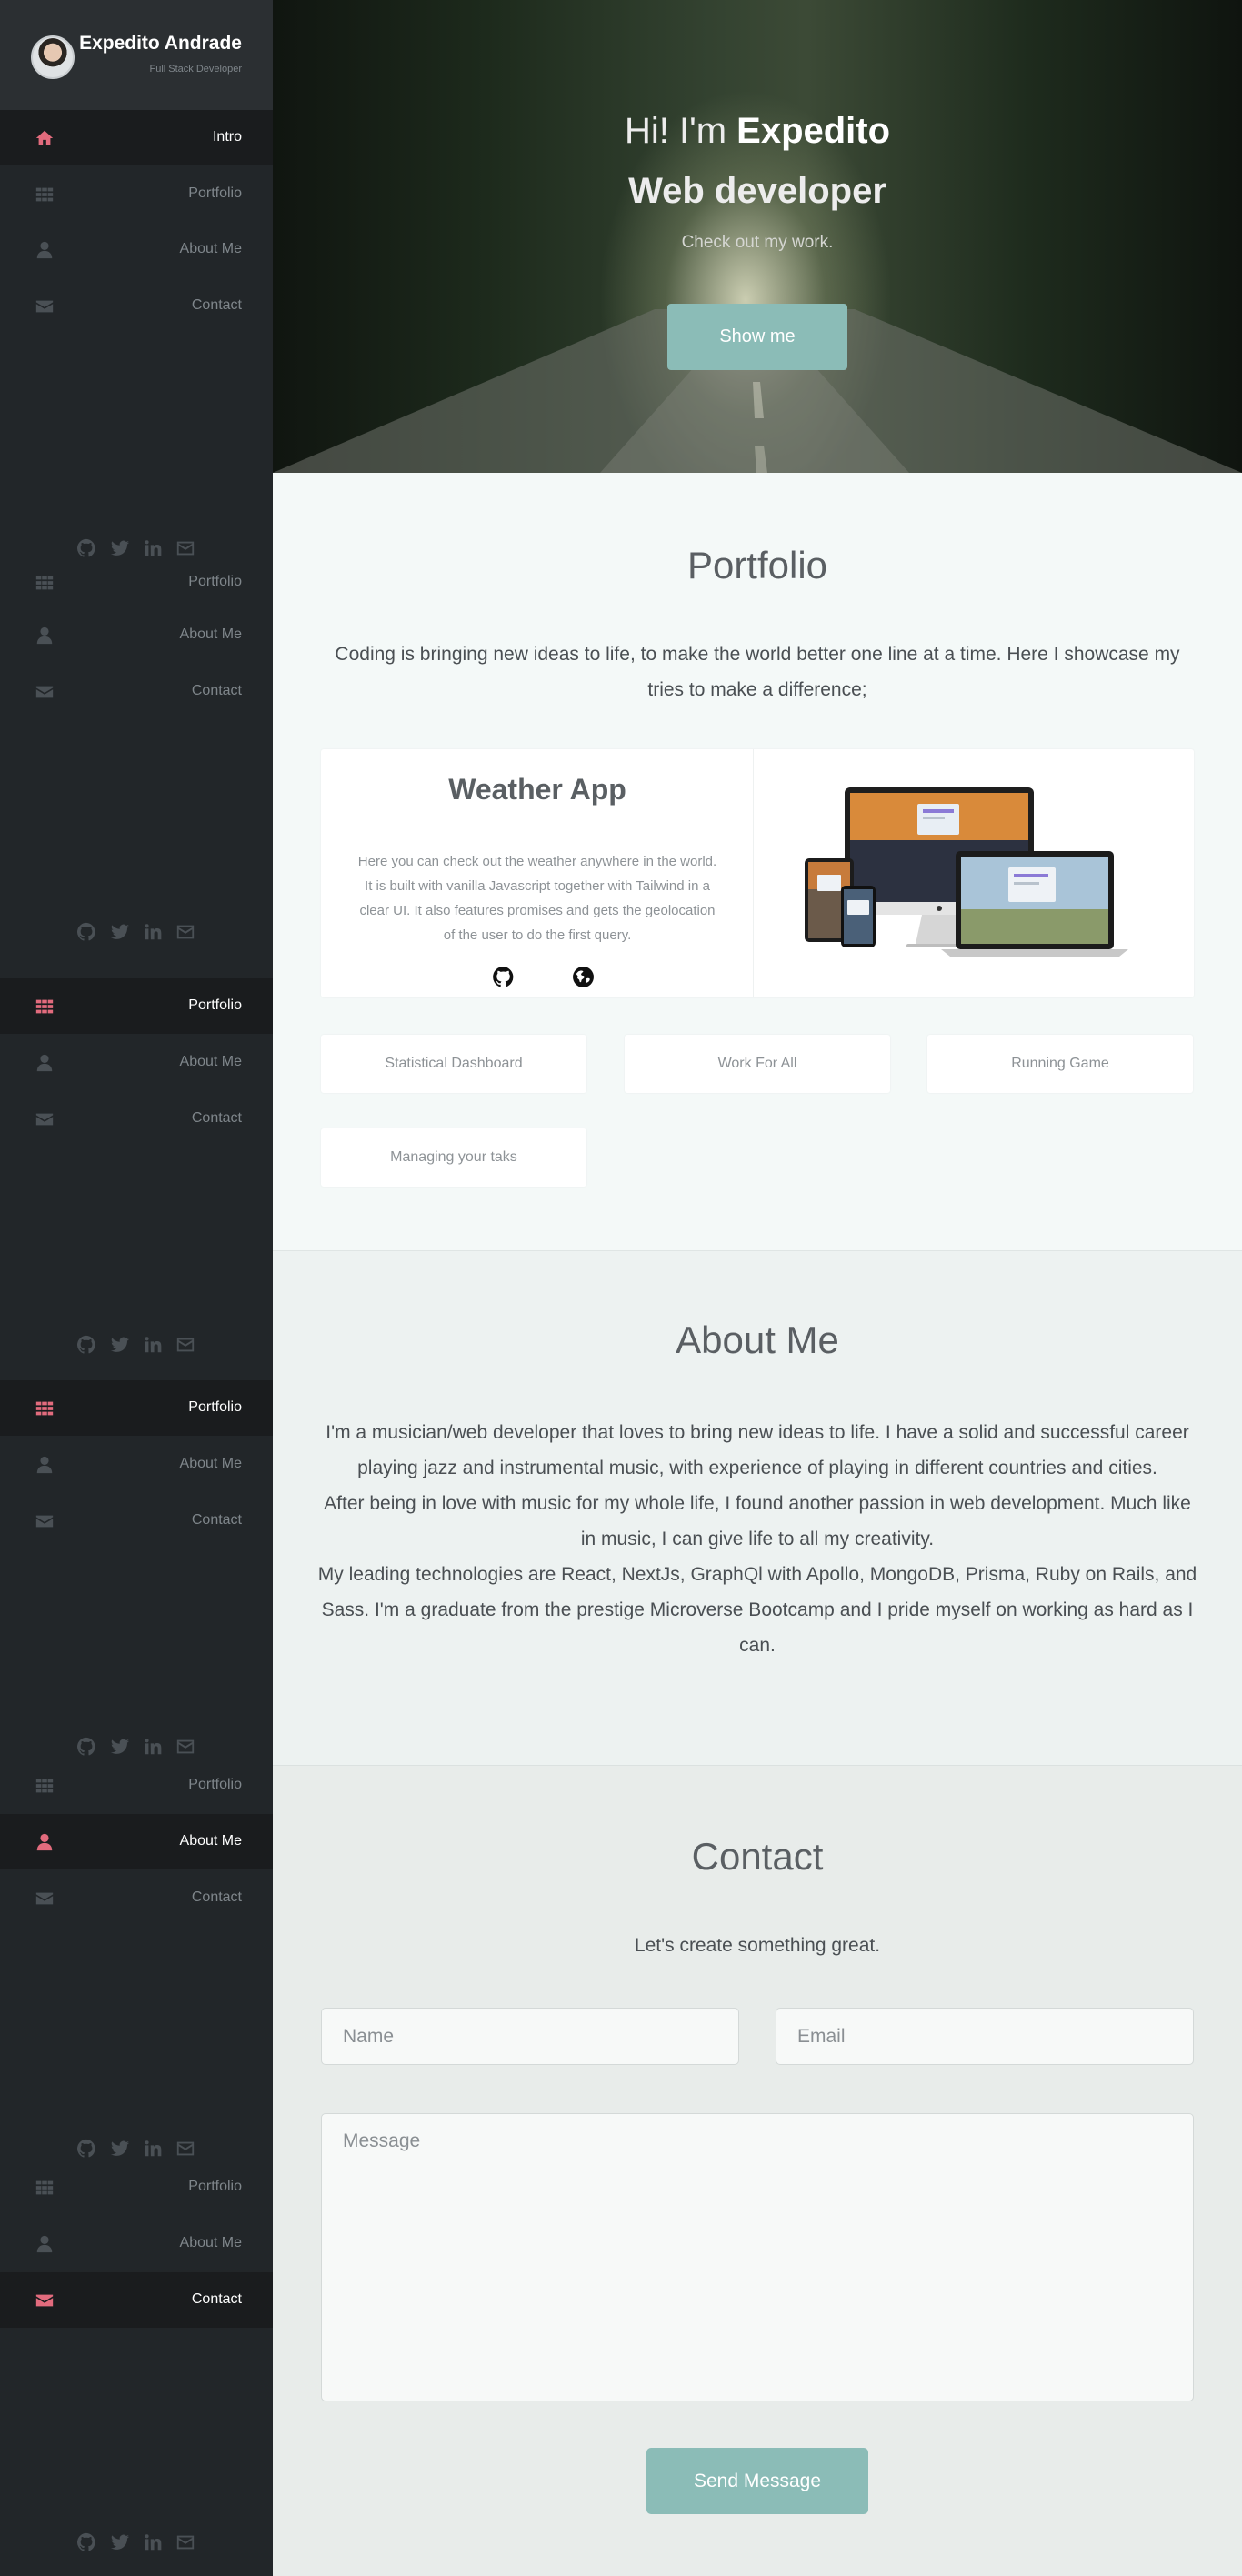 The width and height of the screenshot is (1242, 2576). Describe the element at coordinates (757, 337) in the screenshot. I see `show-me-button: Show me` at that location.